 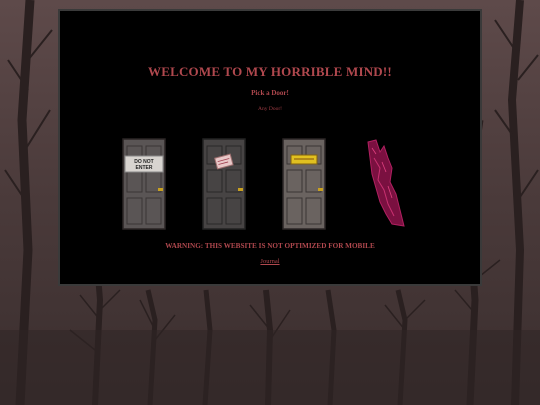 I want to click on page-subtitle: Pick a Door!, so click(x=270, y=93).